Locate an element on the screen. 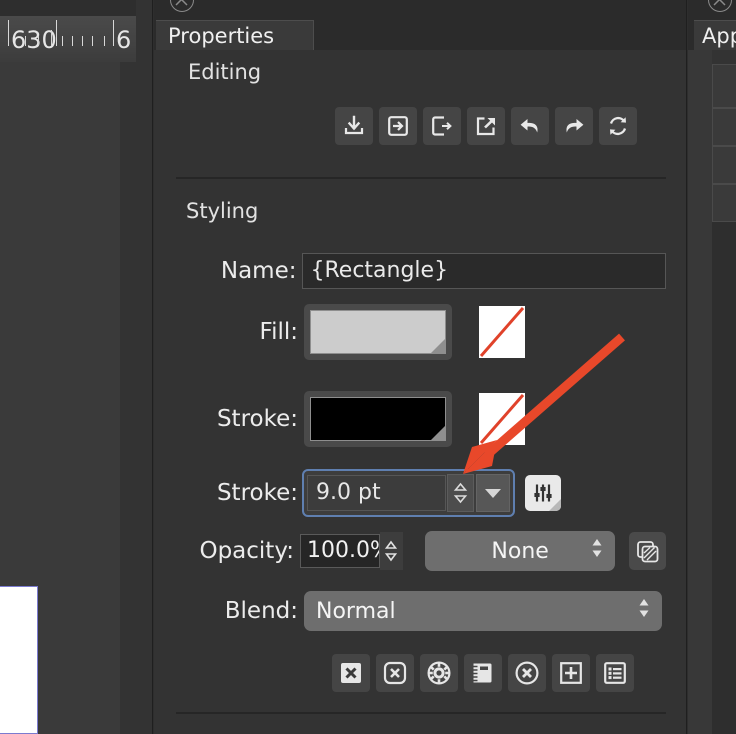  stroke-width-spinner is located at coordinates (460, 493).